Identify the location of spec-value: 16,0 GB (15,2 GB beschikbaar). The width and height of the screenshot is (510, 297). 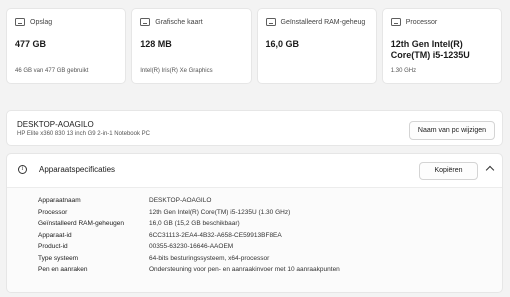
(194, 224).